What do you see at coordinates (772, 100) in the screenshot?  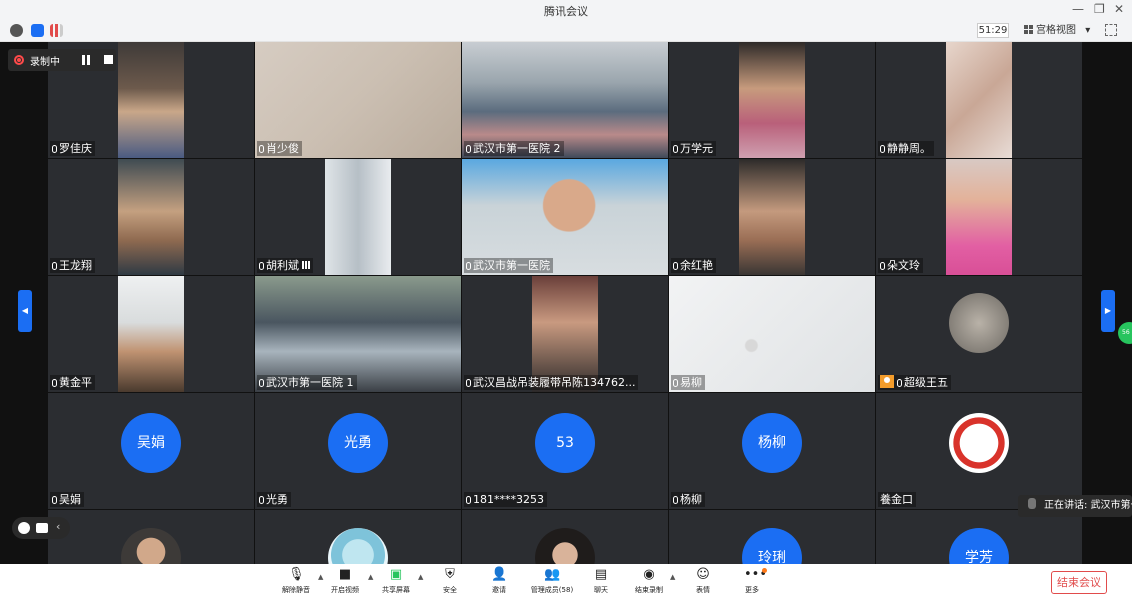 I see `participant-tile: 万学元` at bounding box center [772, 100].